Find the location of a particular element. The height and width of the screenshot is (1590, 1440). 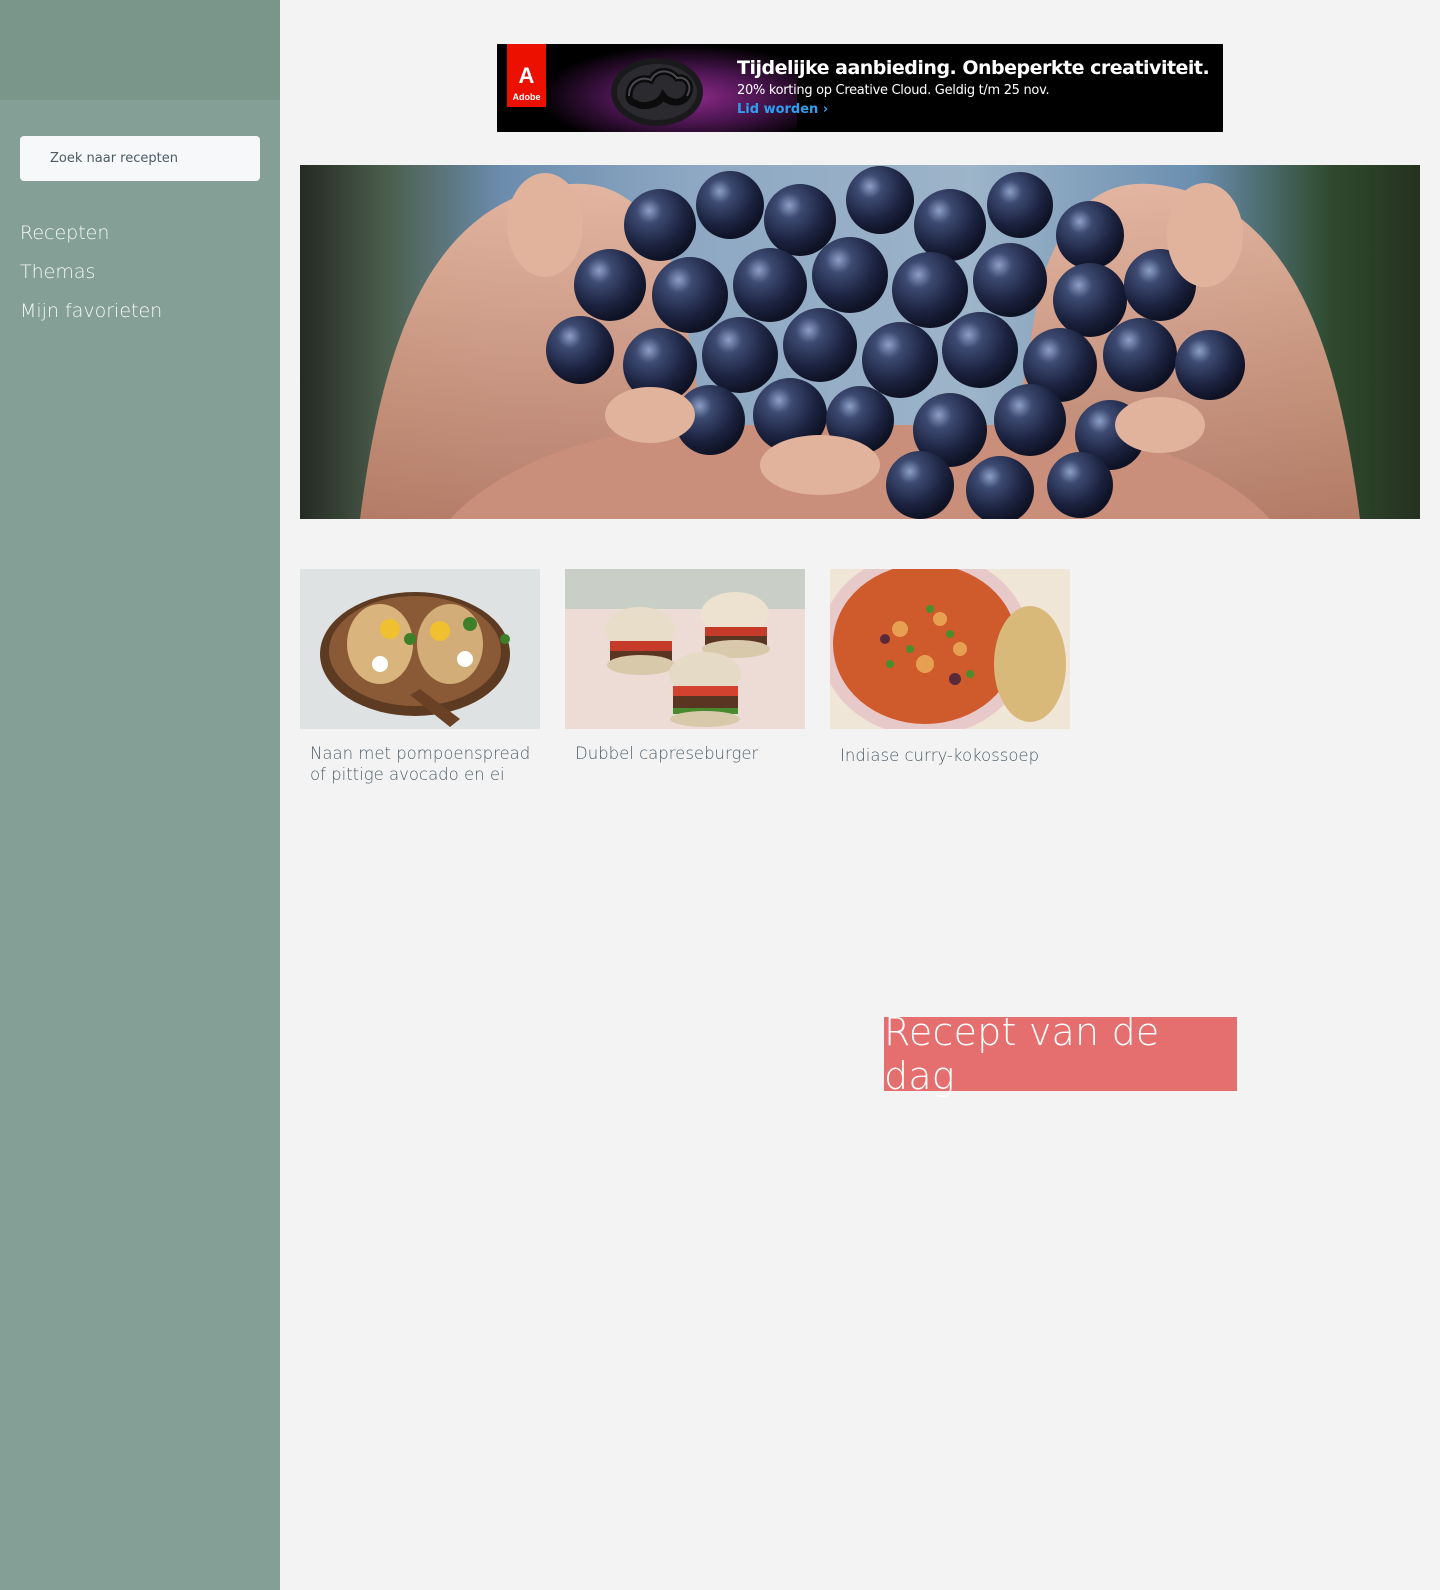

recipe-card-curry-kokossoep: Indiase curry-kokossoep is located at coordinates (950, 667).